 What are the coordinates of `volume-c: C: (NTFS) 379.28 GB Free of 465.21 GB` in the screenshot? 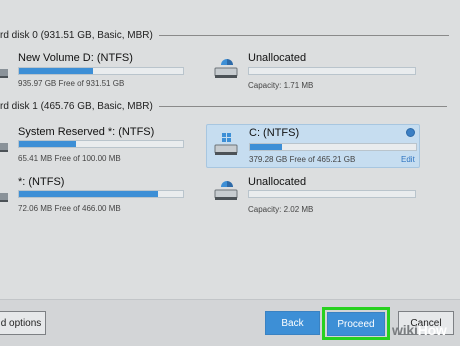 It's located at (333, 147).